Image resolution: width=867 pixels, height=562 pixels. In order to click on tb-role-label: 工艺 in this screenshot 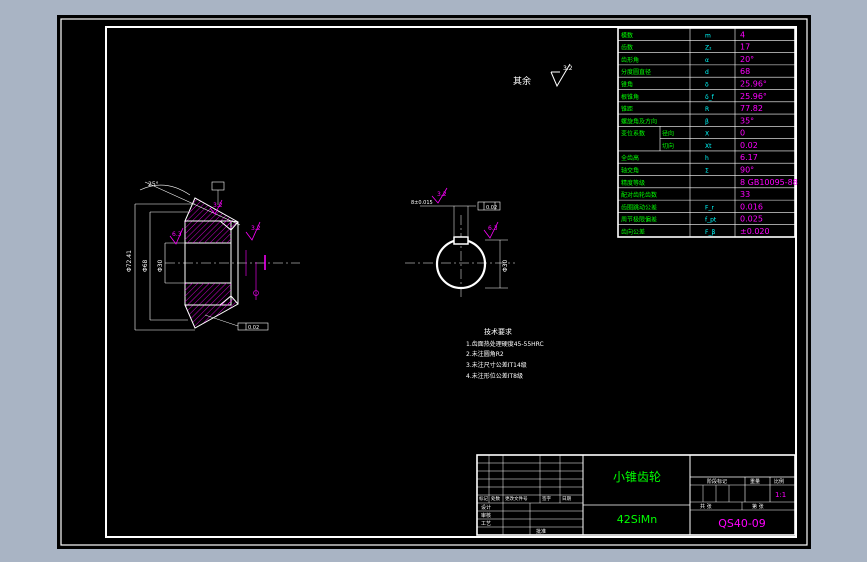, I will do `click(486, 524)`.